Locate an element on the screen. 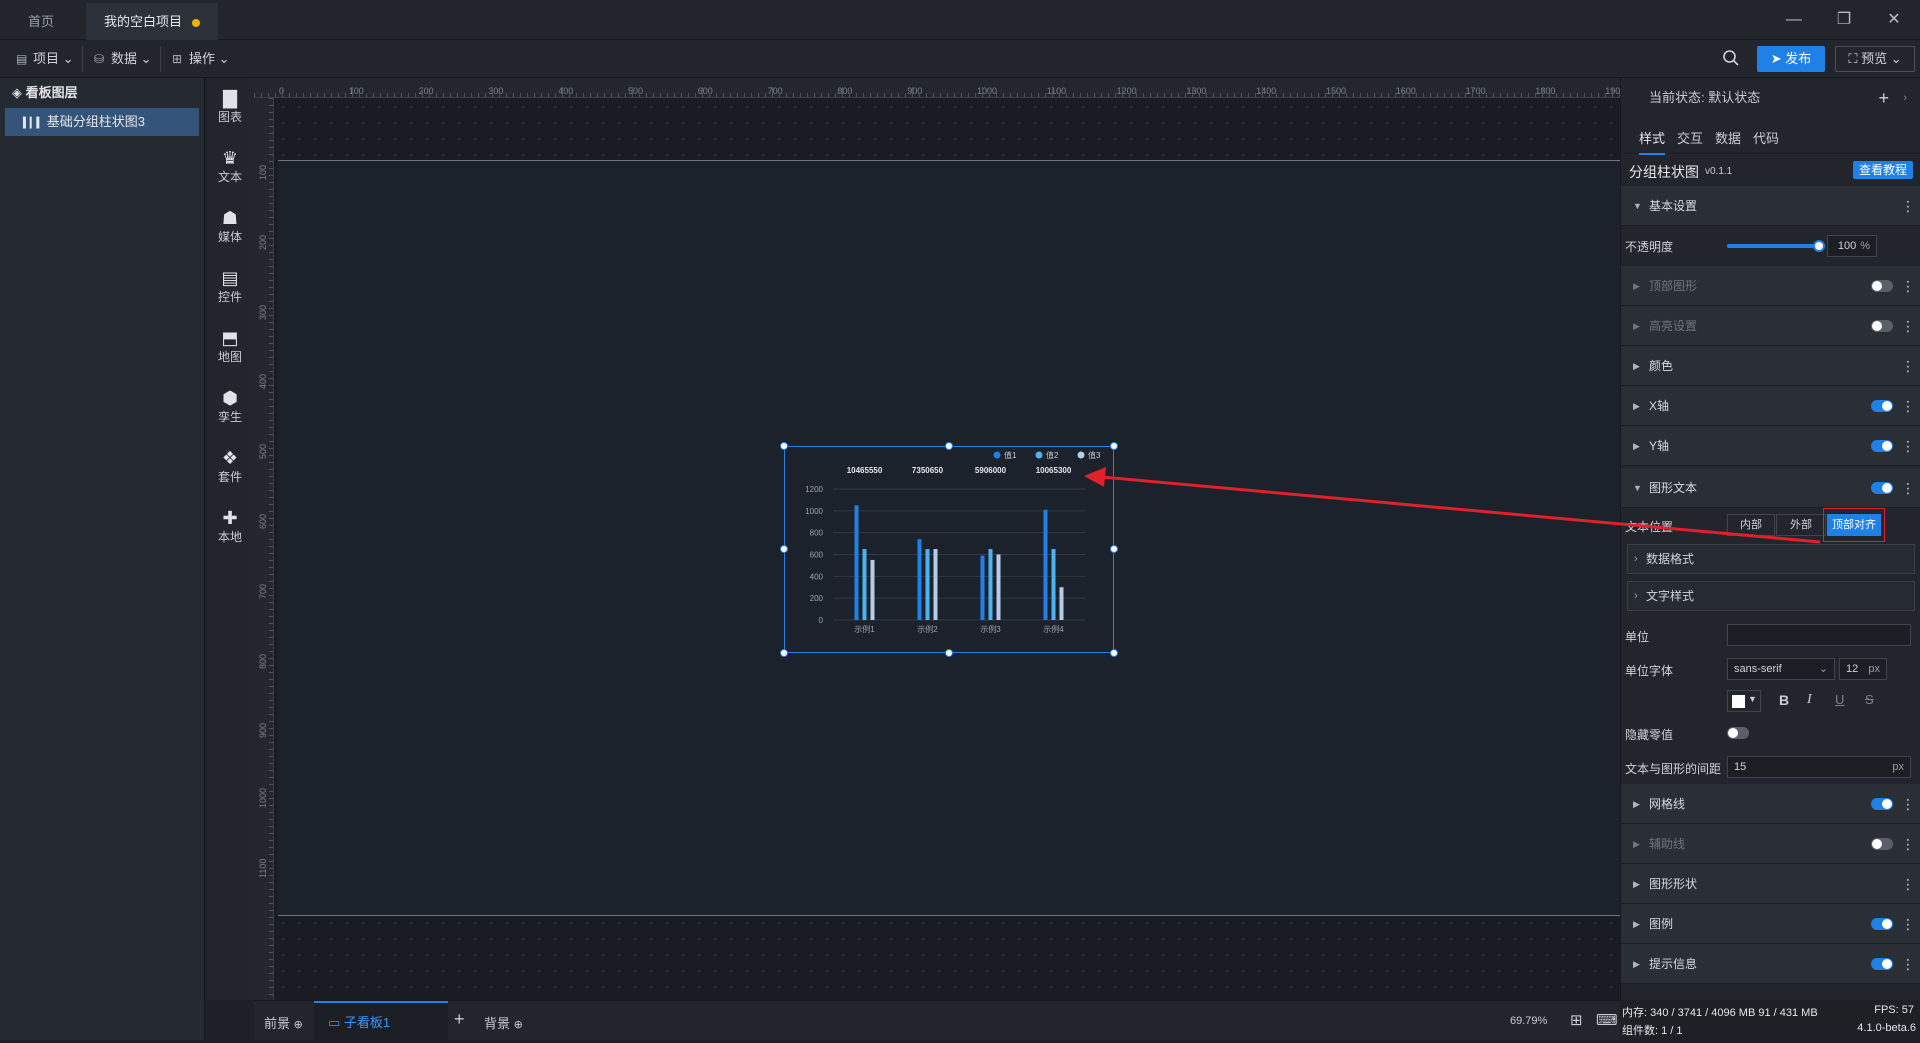  section-graph-text: ▼ 图形文本 ⋮ is located at coordinates (1770, 488).